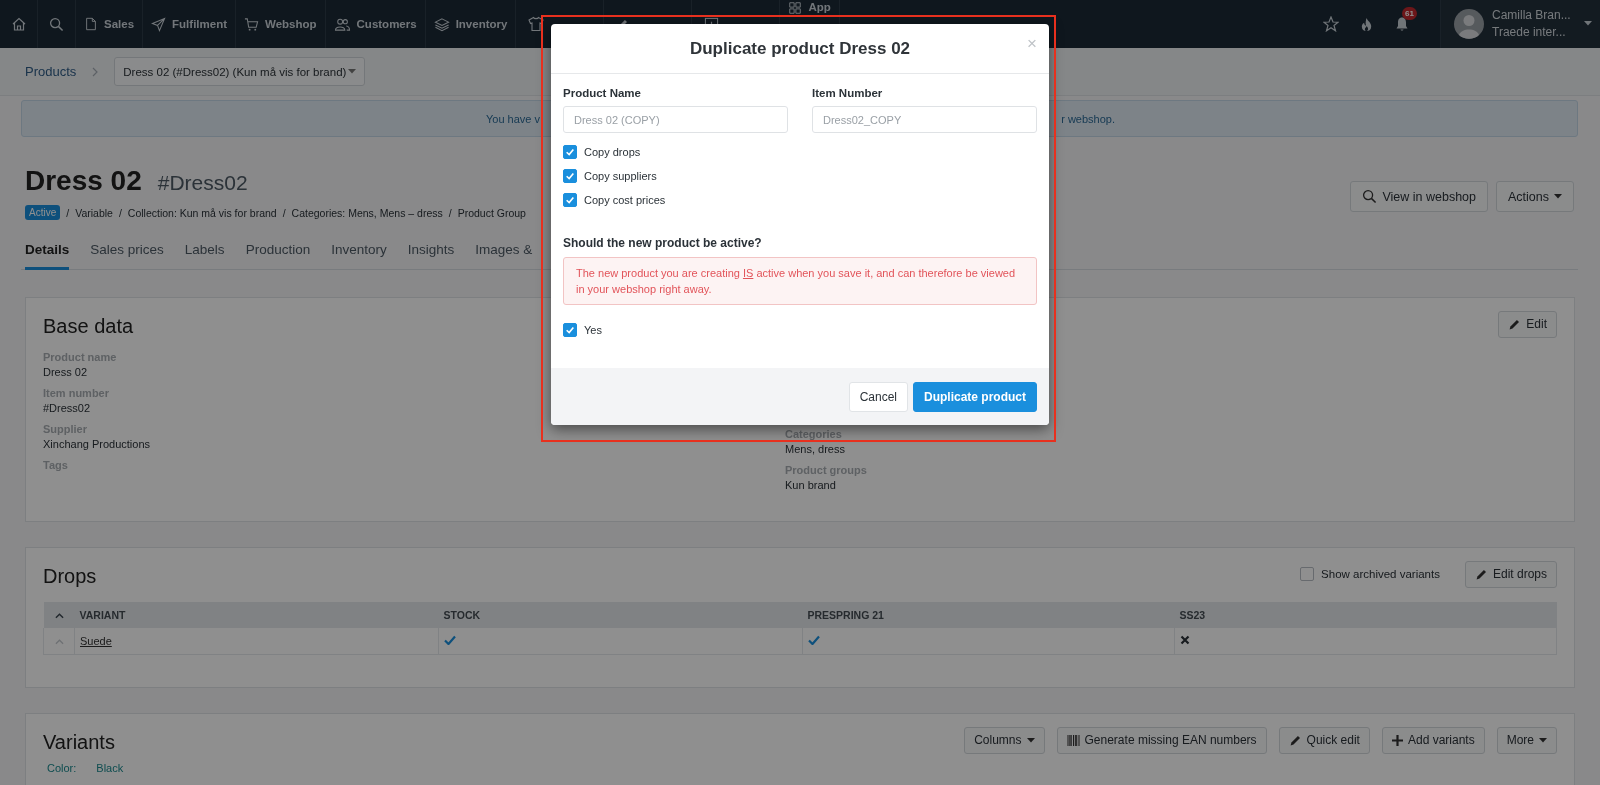 This screenshot has width=1600, height=785. Describe the element at coordinates (848, 93) in the screenshot. I see `field-label: Item Number` at that location.